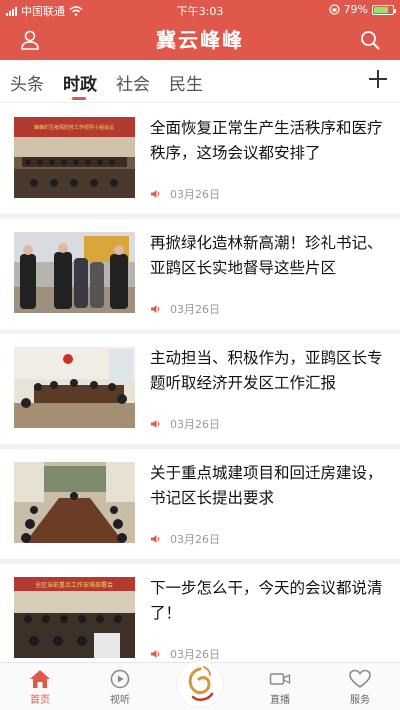 This screenshot has width=400, height=710. I want to click on rotation-lock-icon, so click(334, 9).